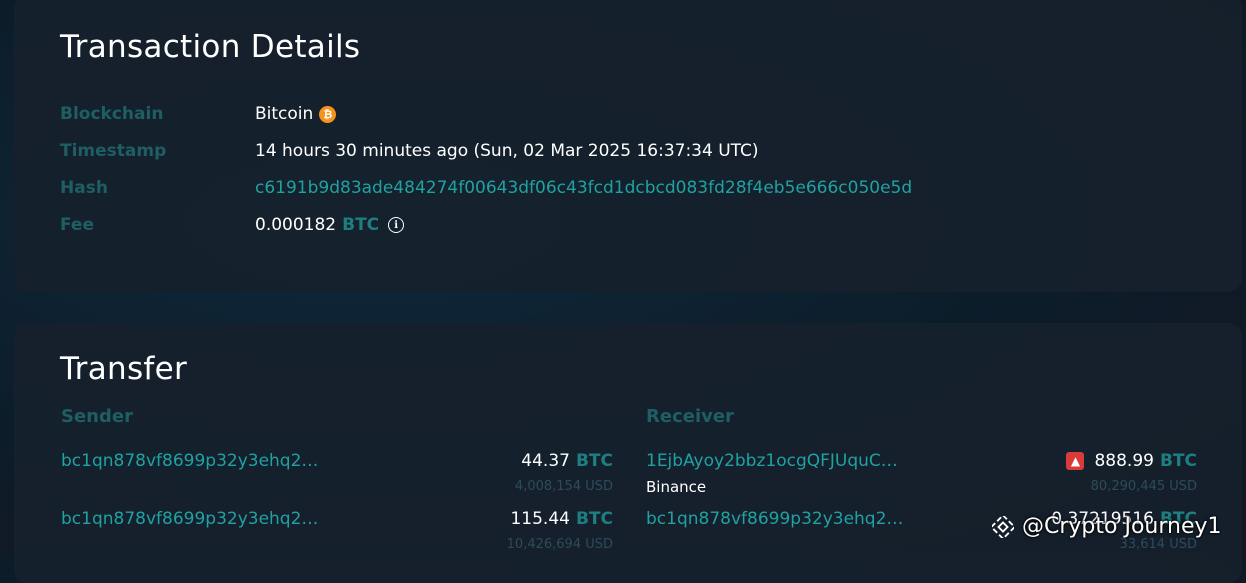 This screenshot has height=583, width=1246. What do you see at coordinates (284, 114) in the screenshot?
I see `blockchain-value: Bitcoin` at bounding box center [284, 114].